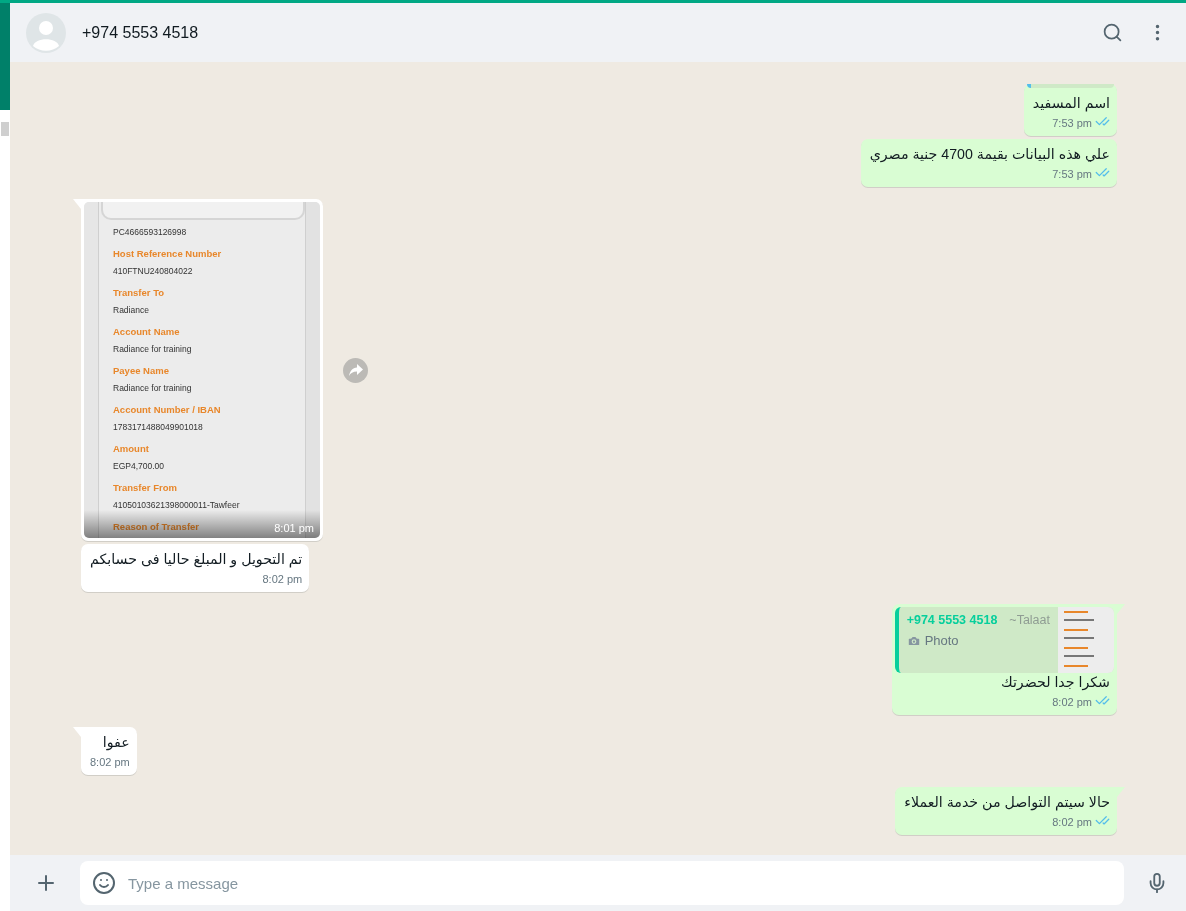  What do you see at coordinates (167, 253) in the screenshot?
I see `receipt-label: Host Reference Number` at bounding box center [167, 253].